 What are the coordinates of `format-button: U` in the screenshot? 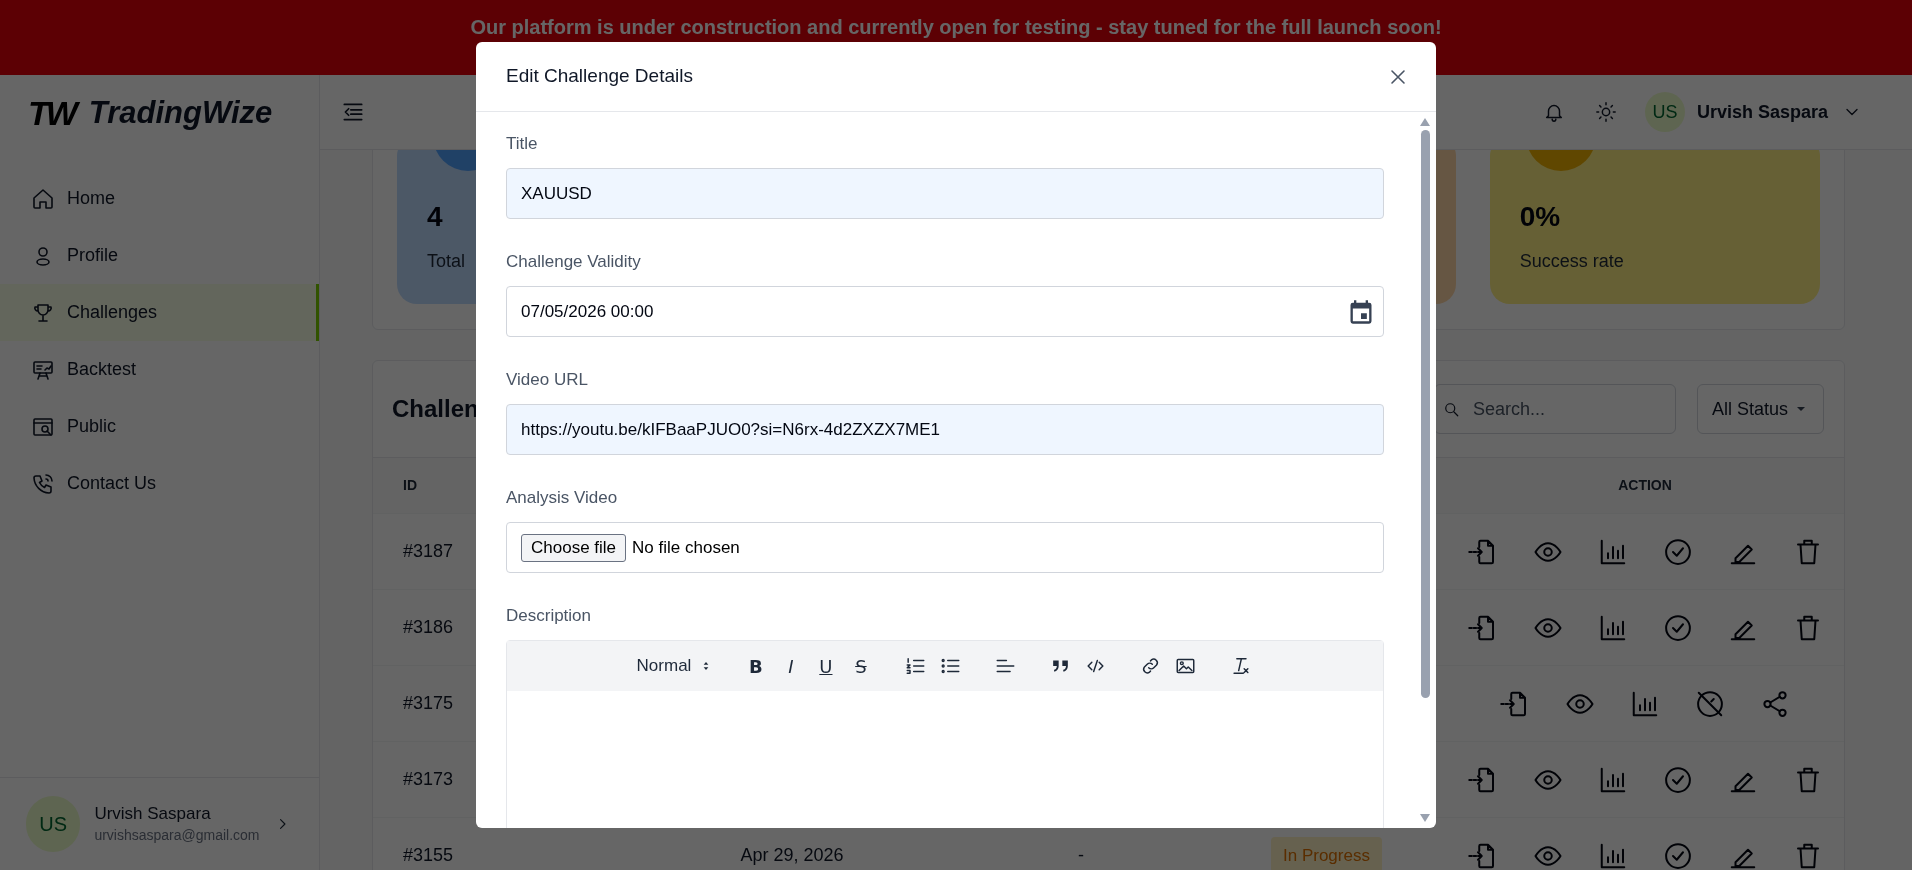 It's located at (826, 666).